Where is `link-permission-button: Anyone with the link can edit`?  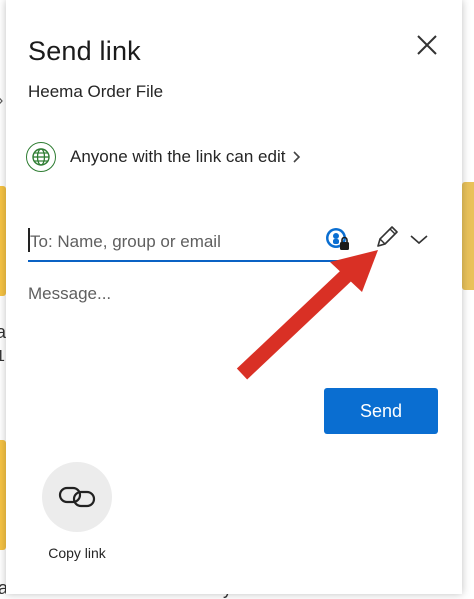
link-permission-button: Anyone with the link can edit is located at coordinates (164, 157).